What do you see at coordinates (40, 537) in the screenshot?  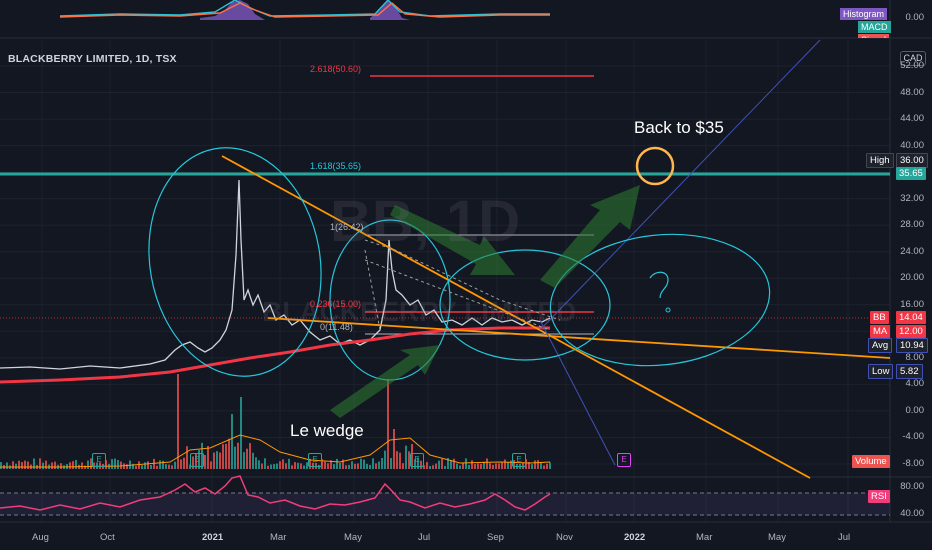 I see `time-axis-label: Aug` at bounding box center [40, 537].